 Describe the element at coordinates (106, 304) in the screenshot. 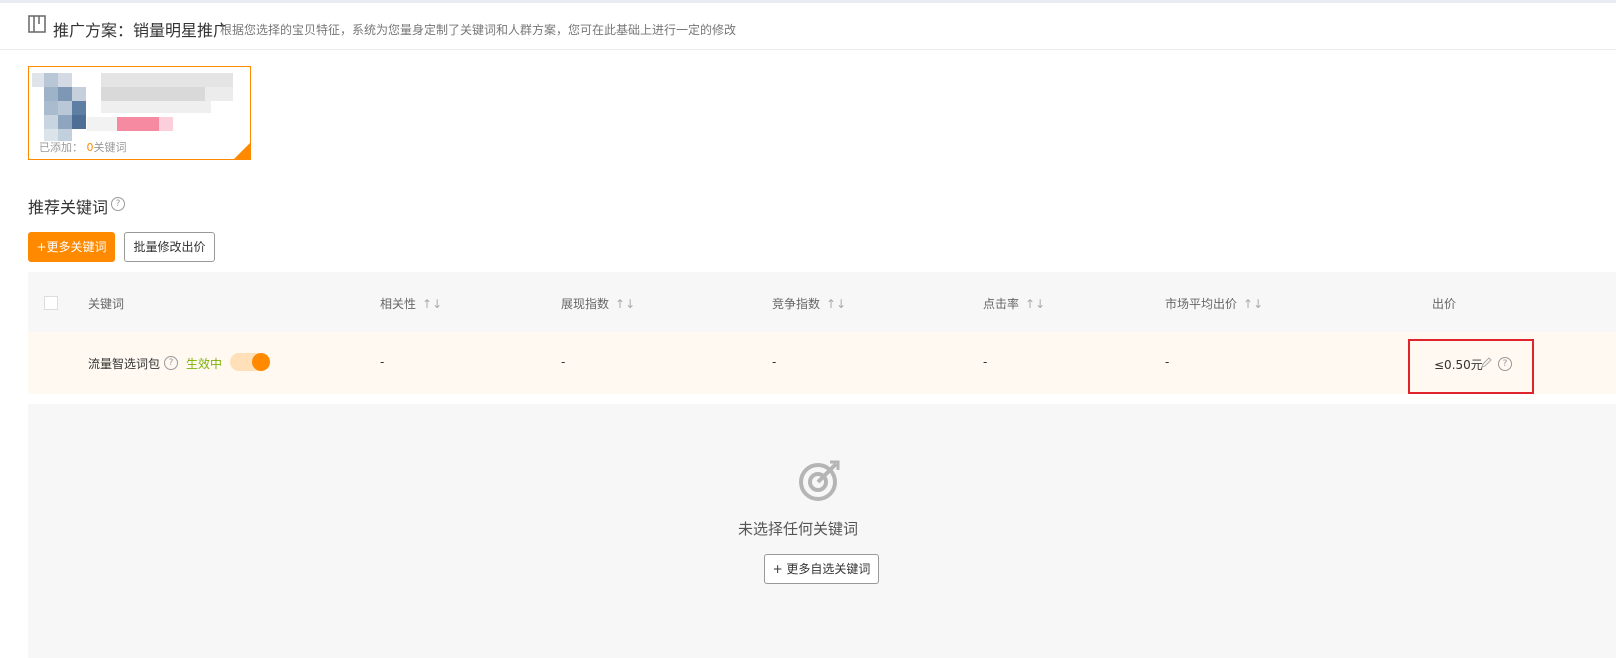

I see `column-keyword: 关键词` at that location.